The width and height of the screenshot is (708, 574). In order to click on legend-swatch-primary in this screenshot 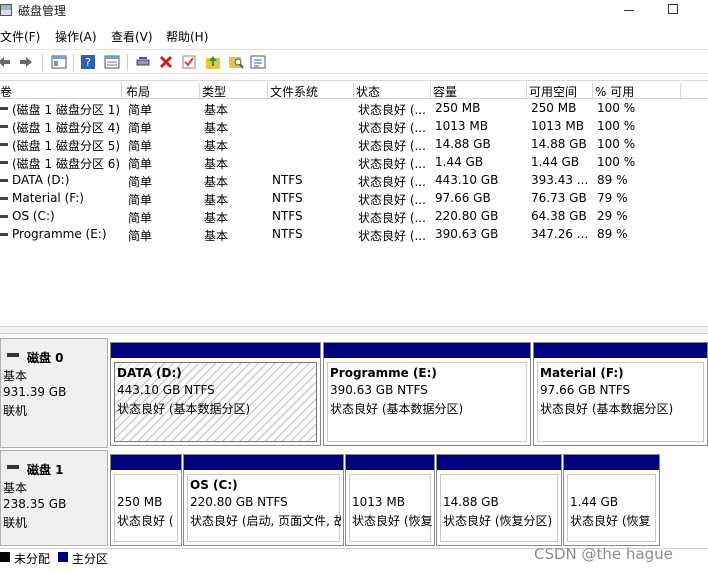, I will do `click(63, 557)`.